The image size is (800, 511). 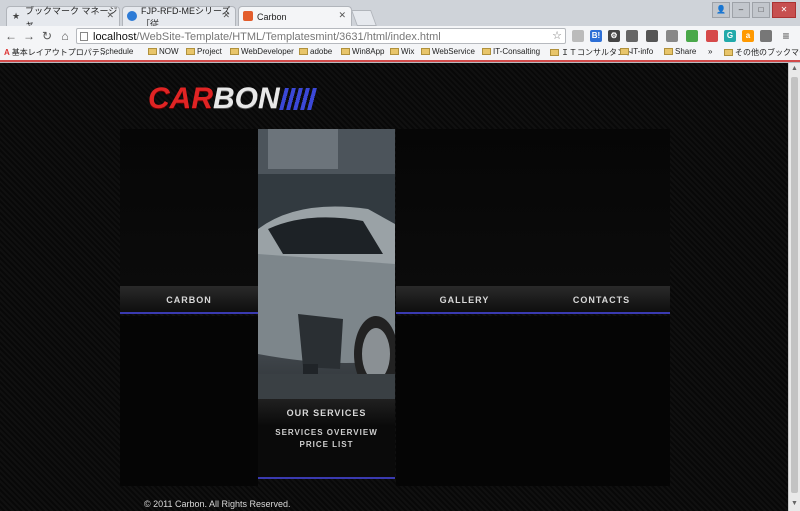 I want to click on tab-bookmark-manager: ★ ブックマーク マネージャ ✕, so click(x=63, y=17).